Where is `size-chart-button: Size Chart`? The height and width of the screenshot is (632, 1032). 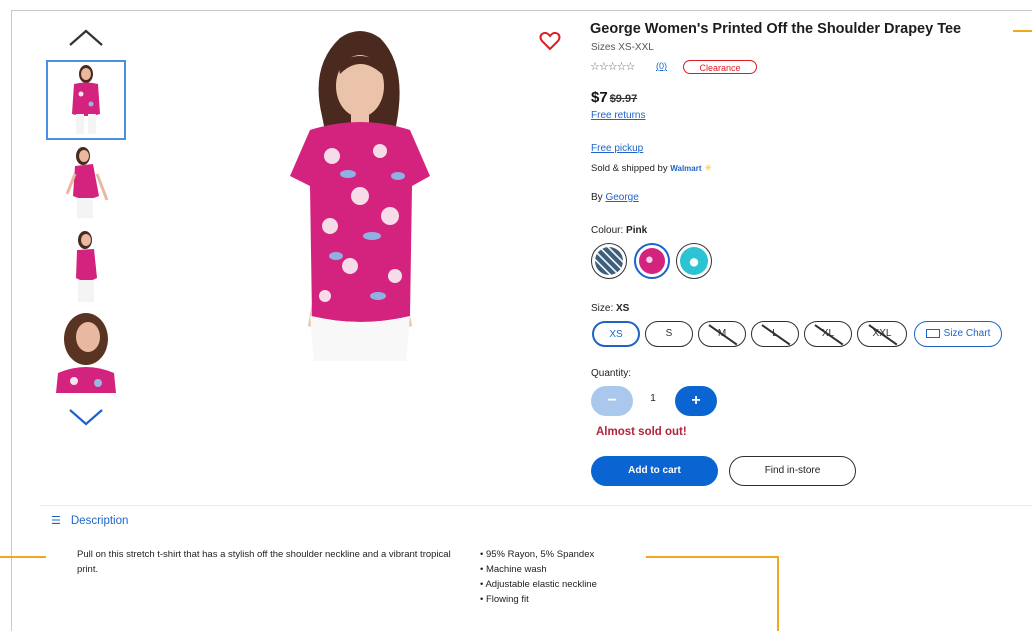 size-chart-button: Size Chart is located at coordinates (958, 334).